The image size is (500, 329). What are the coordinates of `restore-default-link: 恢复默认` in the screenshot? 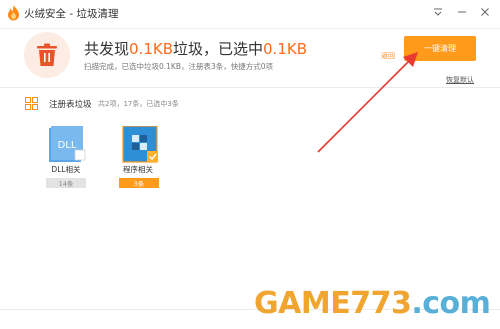 It's located at (460, 80).